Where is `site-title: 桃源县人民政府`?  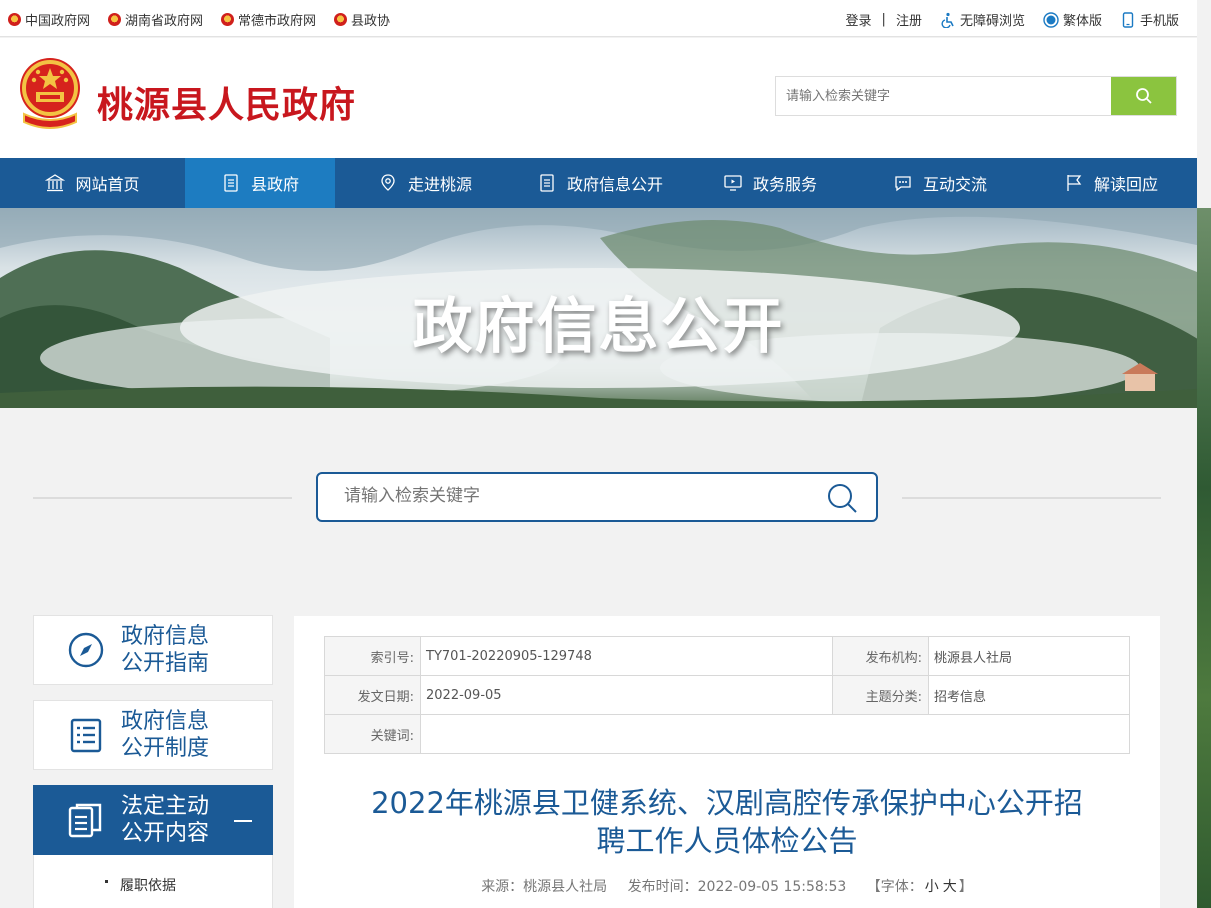 site-title: 桃源县人民政府 is located at coordinates (226, 102).